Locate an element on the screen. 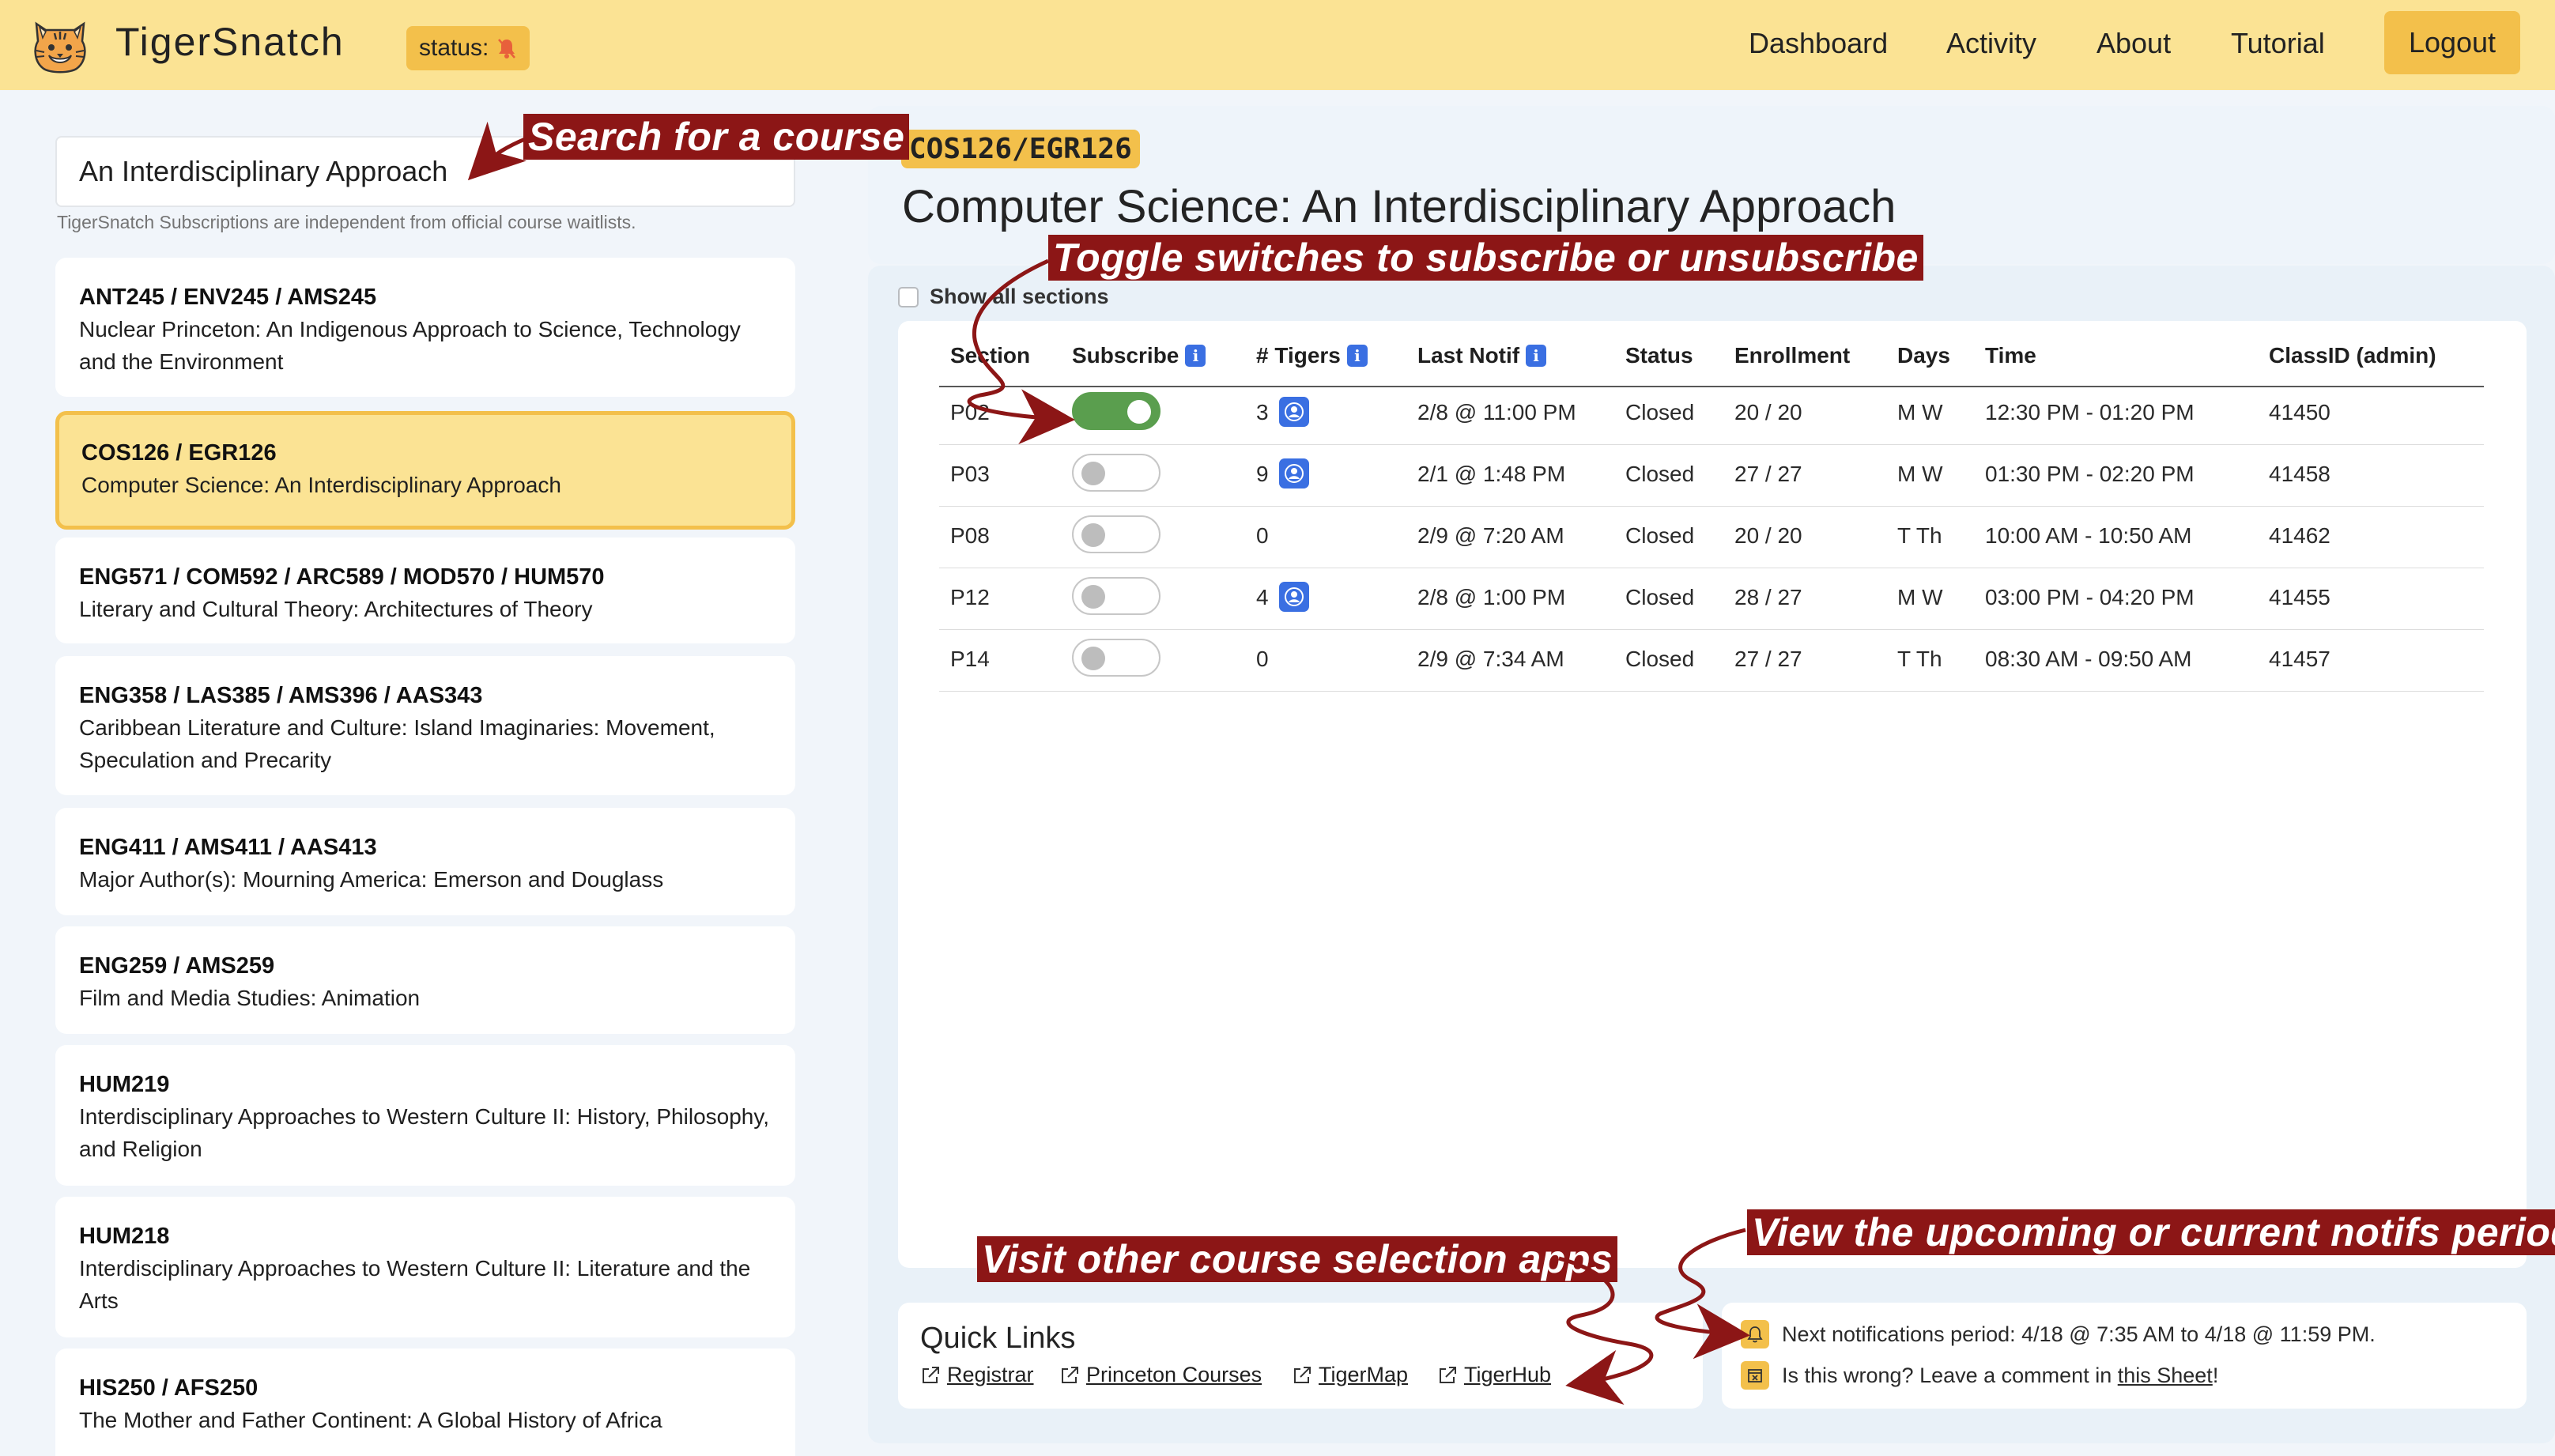 The image size is (2555, 1456). tigers-count-cell: 9 is located at coordinates (1262, 474).